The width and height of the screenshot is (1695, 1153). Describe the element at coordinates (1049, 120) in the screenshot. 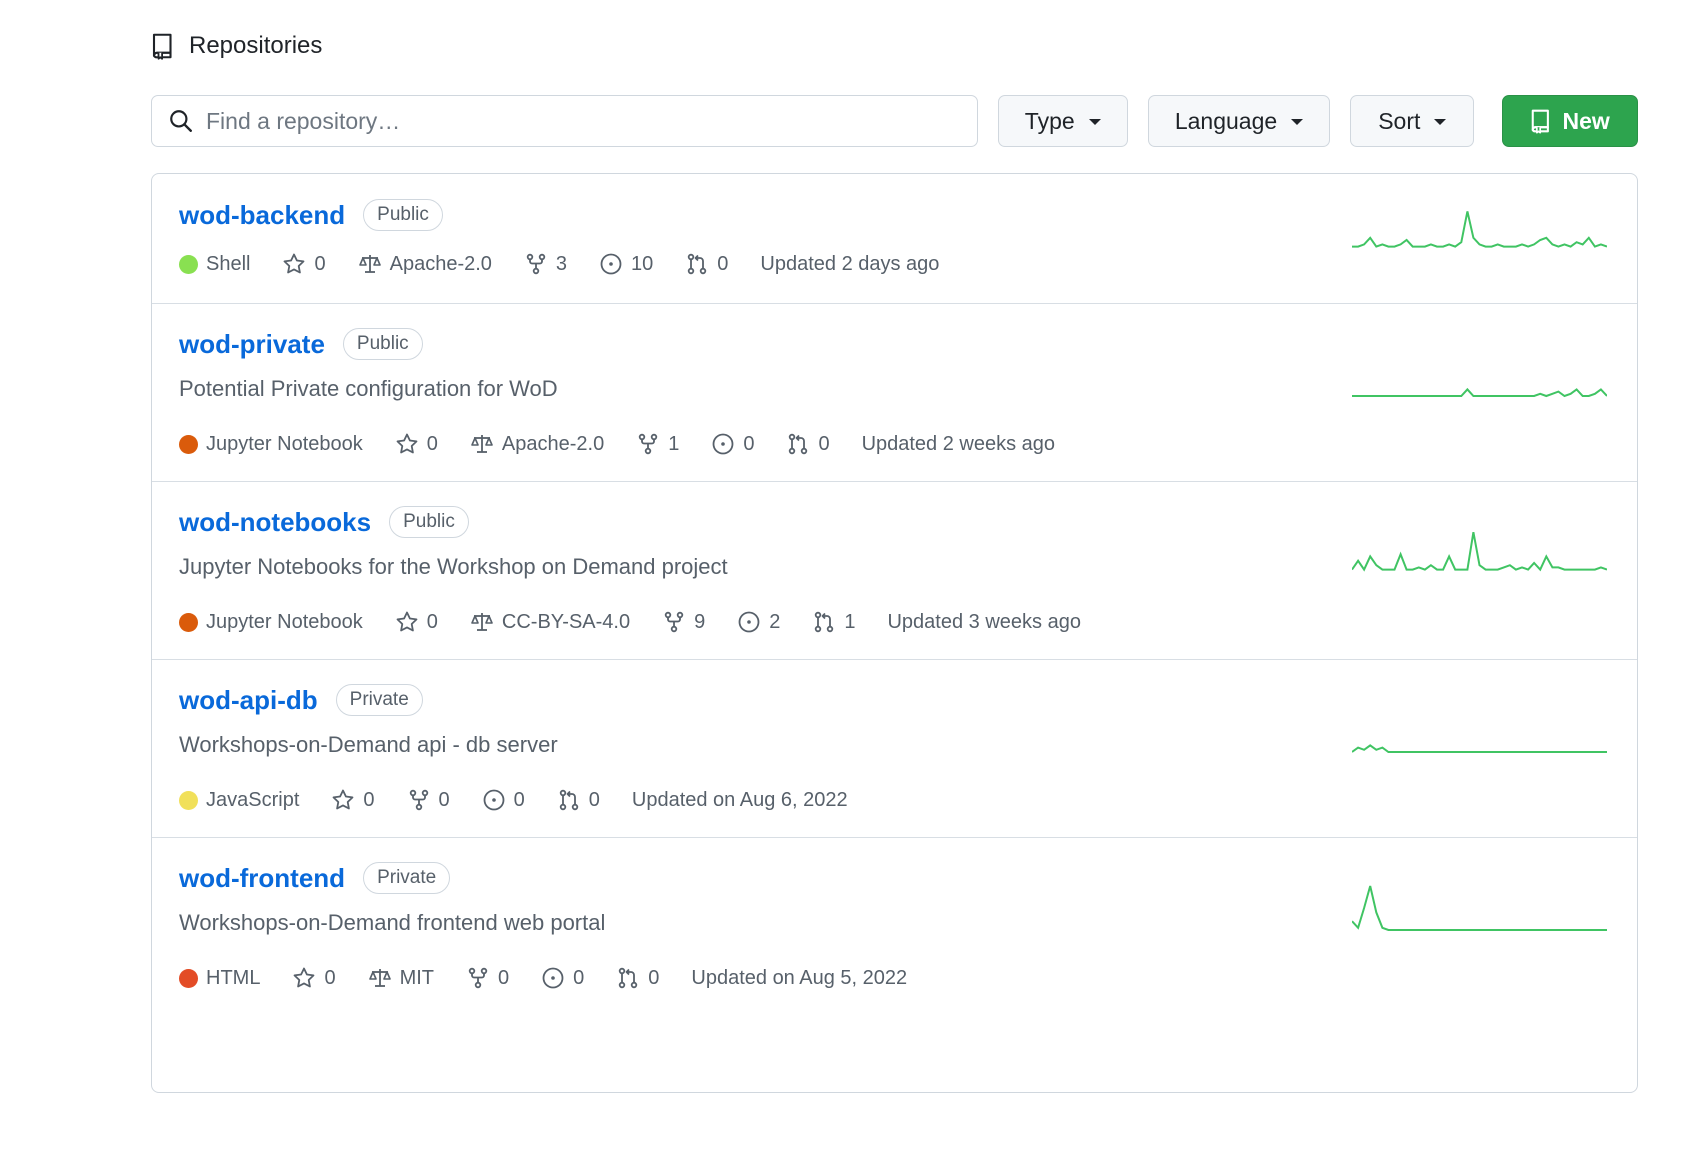

I see `type-dropdown-label: Type` at that location.